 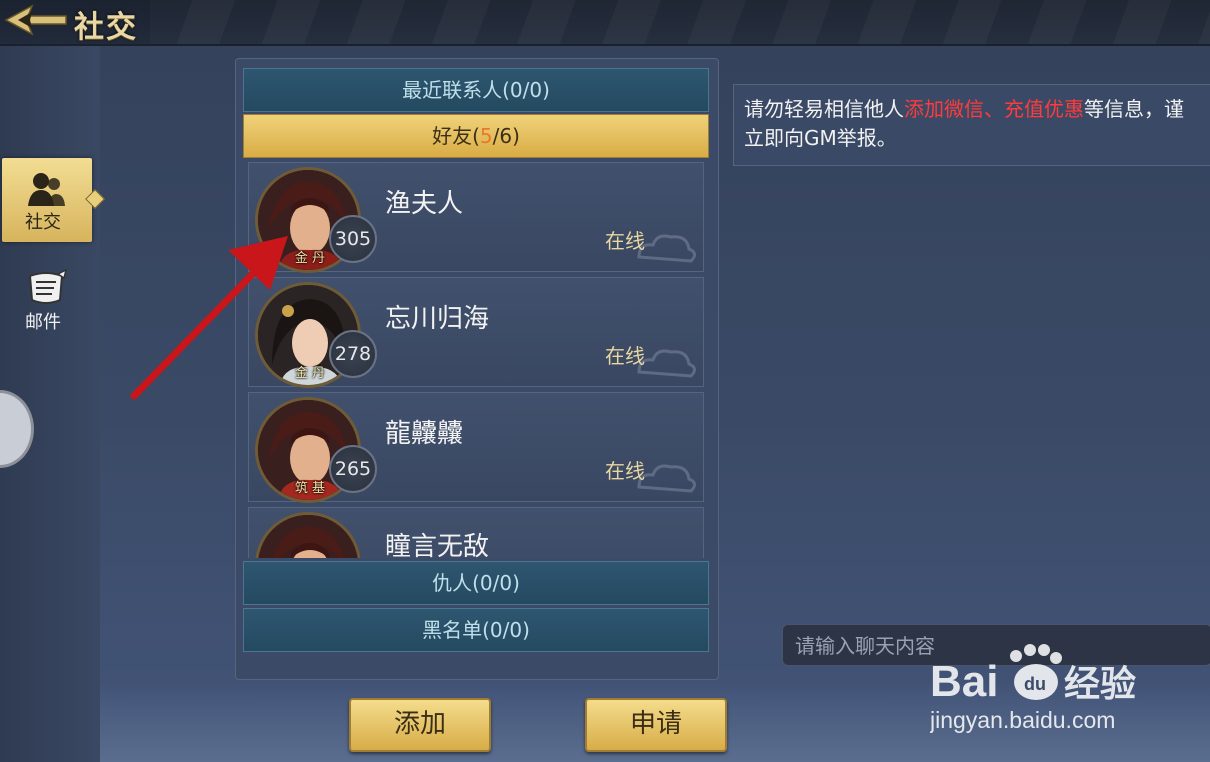 I want to click on friends-header-suffix: /6), so click(x=506, y=136).